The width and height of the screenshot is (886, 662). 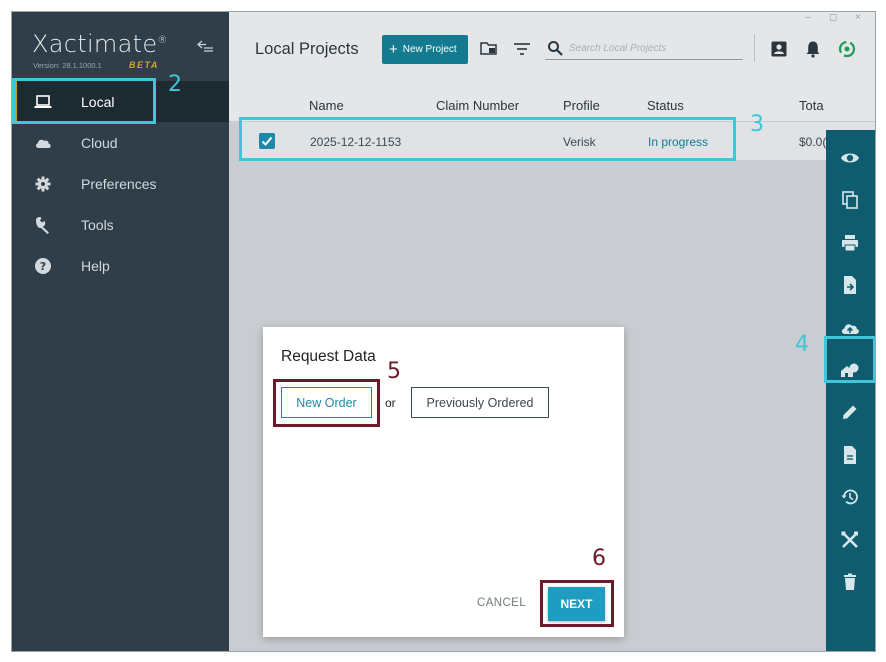 What do you see at coordinates (43, 143) in the screenshot?
I see `cloud-icon` at bounding box center [43, 143].